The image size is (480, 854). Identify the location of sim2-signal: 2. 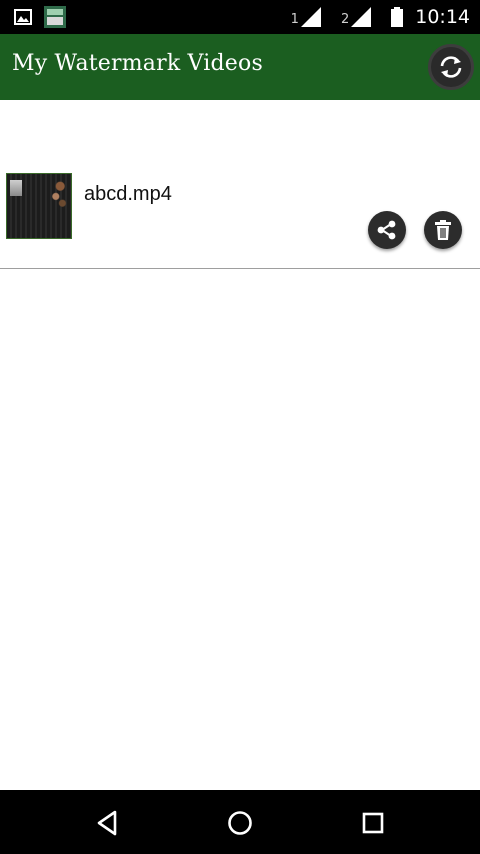
(356, 17).